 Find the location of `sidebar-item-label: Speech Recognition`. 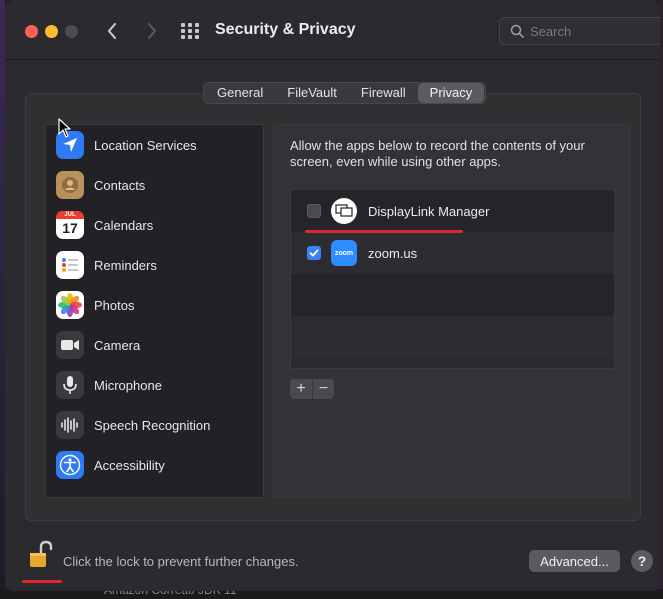

sidebar-item-label: Speech Recognition is located at coordinates (152, 425).